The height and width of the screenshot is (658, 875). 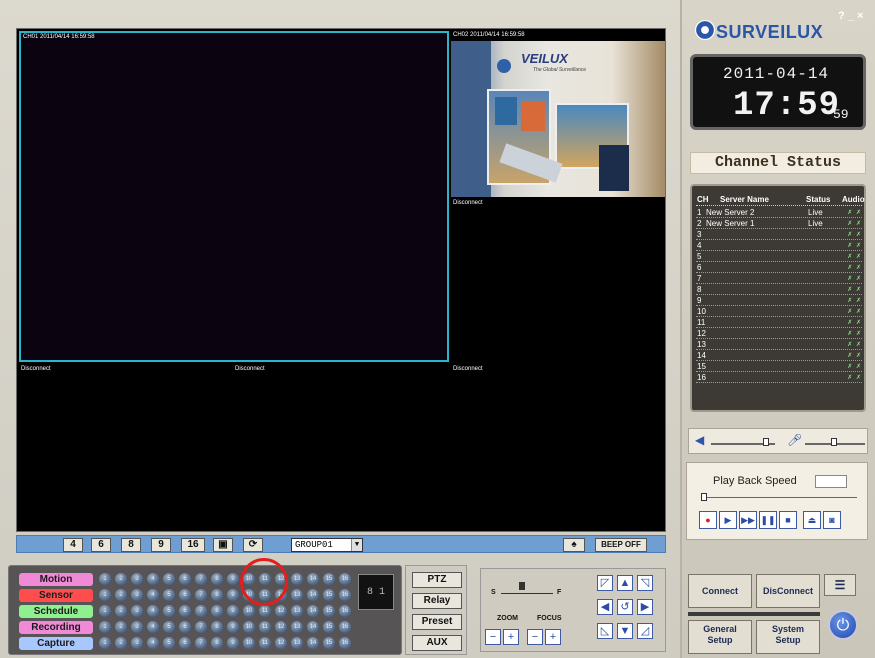 I want to click on channel-dot-12: 12, so click(x=281, y=643).